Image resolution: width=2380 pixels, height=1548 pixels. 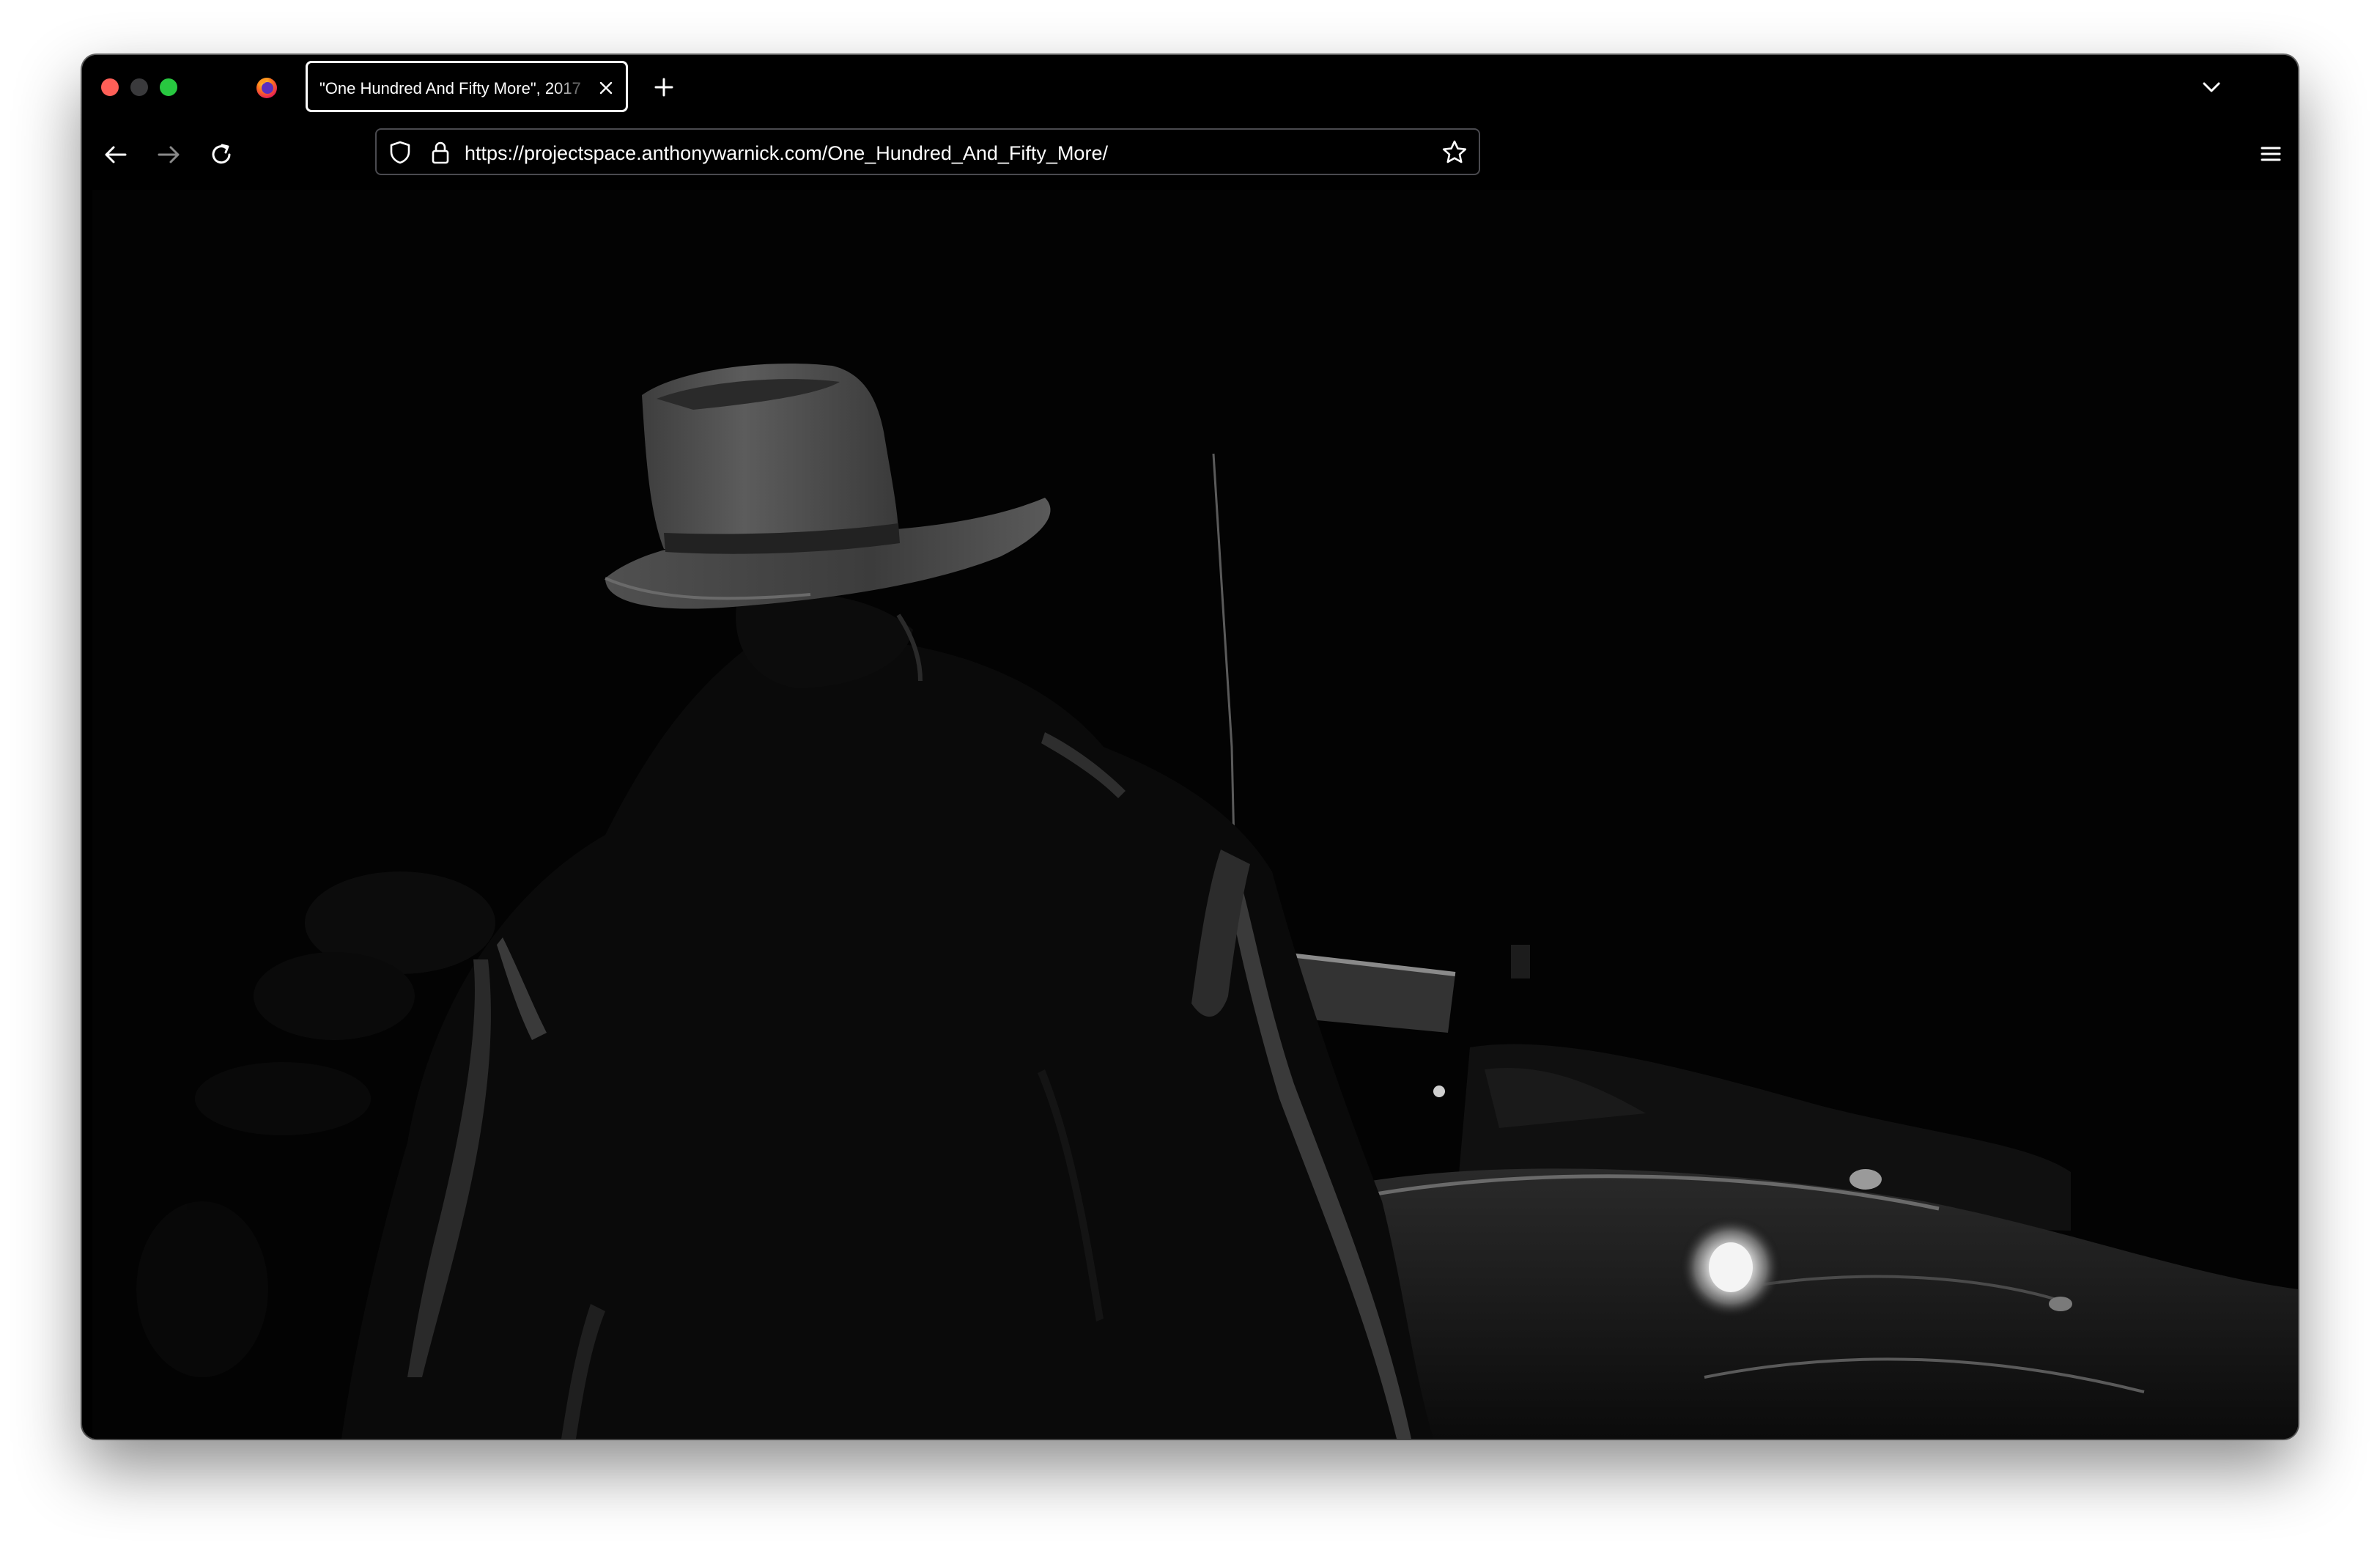 I want to click on back-arrow-icon, so click(x=115, y=154).